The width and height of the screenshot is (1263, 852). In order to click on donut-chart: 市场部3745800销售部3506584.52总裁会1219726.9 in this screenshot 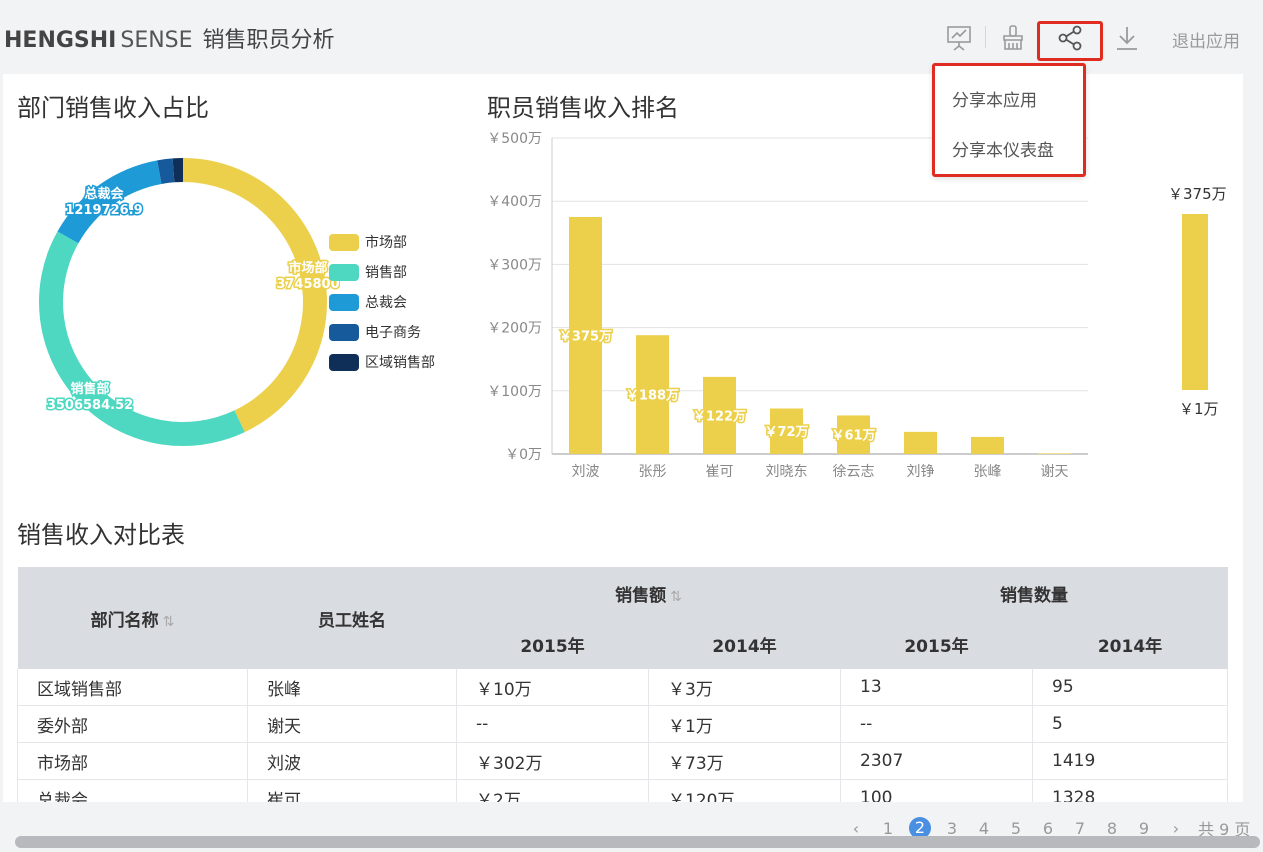, I will do `click(189, 302)`.